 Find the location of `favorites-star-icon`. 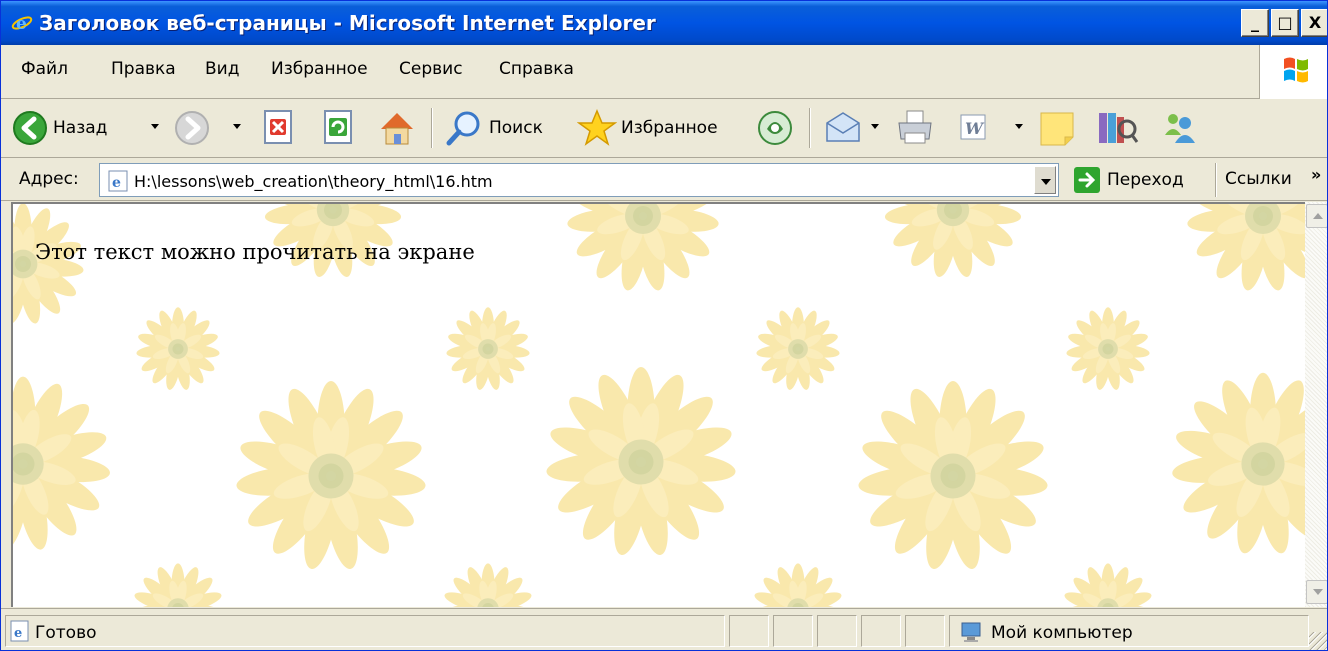

favorites-star-icon is located at coordinates (597, 127).